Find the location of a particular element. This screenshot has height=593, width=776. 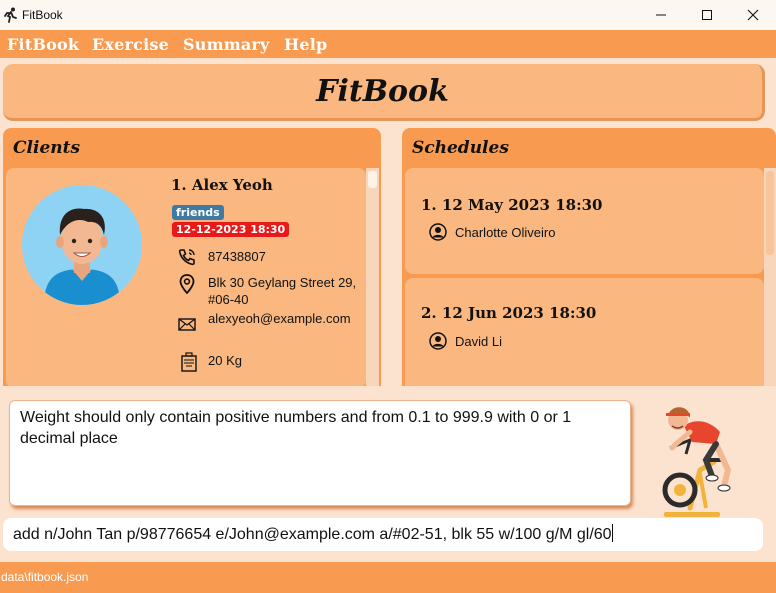

window-title: FitBook is located at coordinates (42, 15).